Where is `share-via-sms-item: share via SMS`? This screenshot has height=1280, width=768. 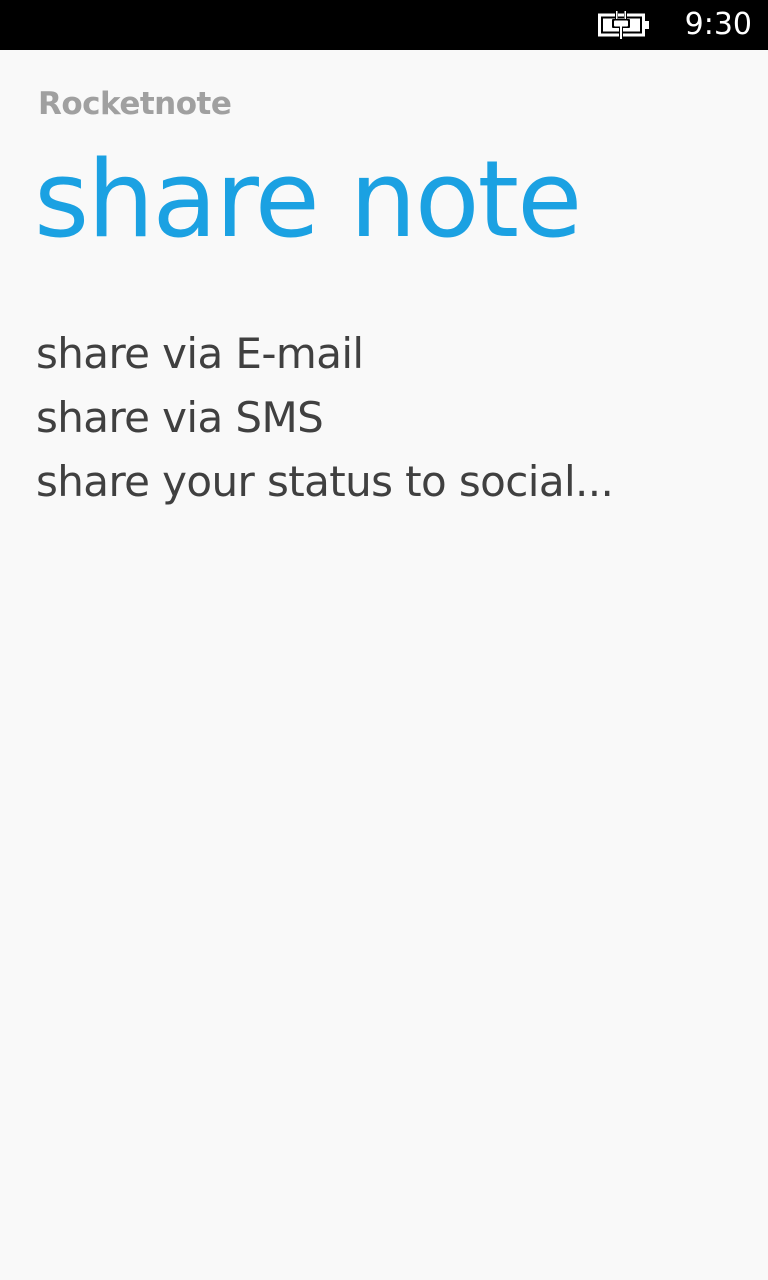
share-via-sms-item: share via SMS is located at coordinates (386, 418).